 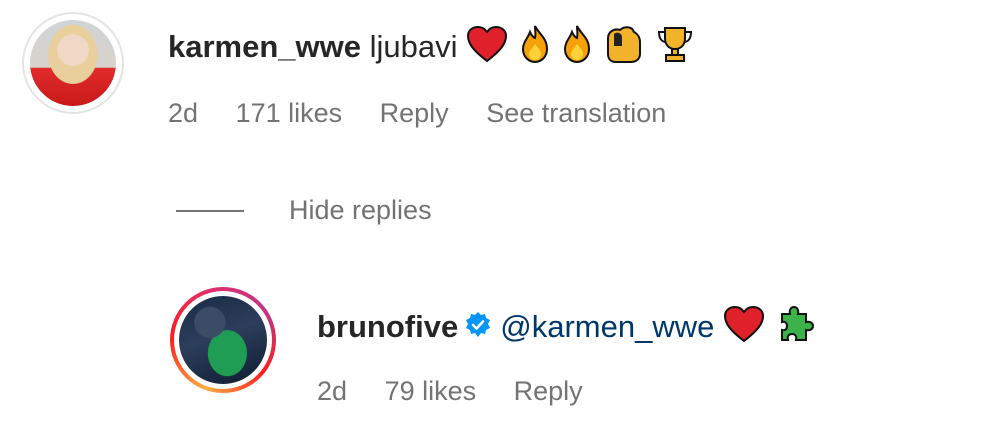 I want to click on reply-time: 2d, so click(x=332, y=391).